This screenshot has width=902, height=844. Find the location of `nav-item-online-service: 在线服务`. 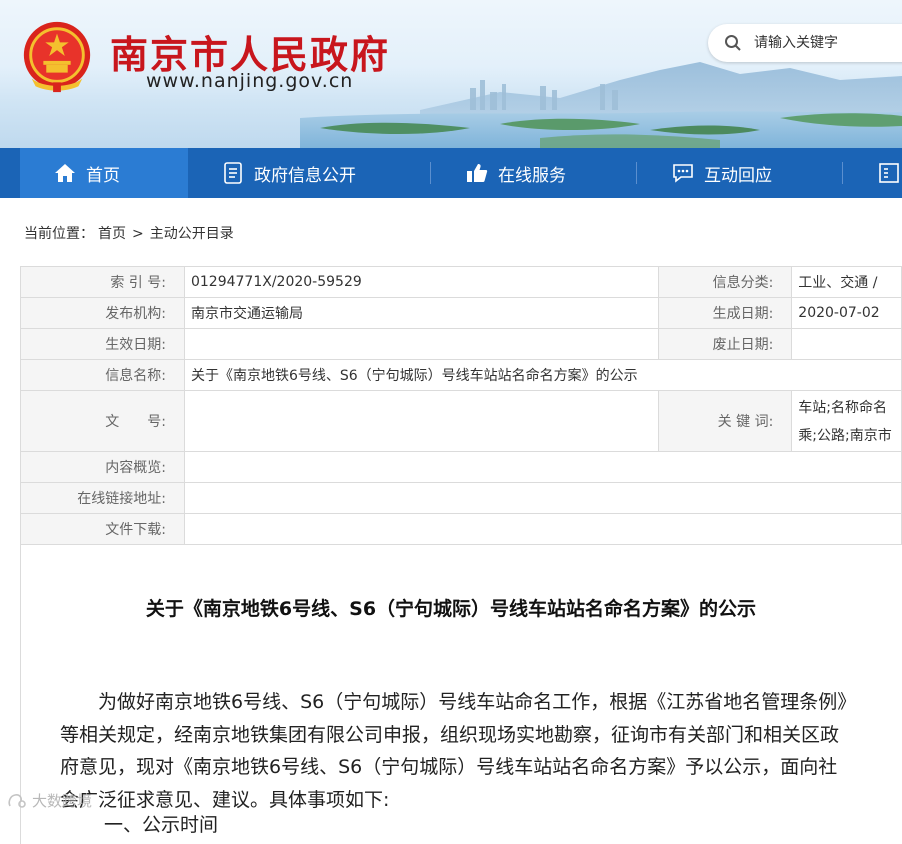

nav-item-online-service: 在线服务 is located at coordinates (516, 173).